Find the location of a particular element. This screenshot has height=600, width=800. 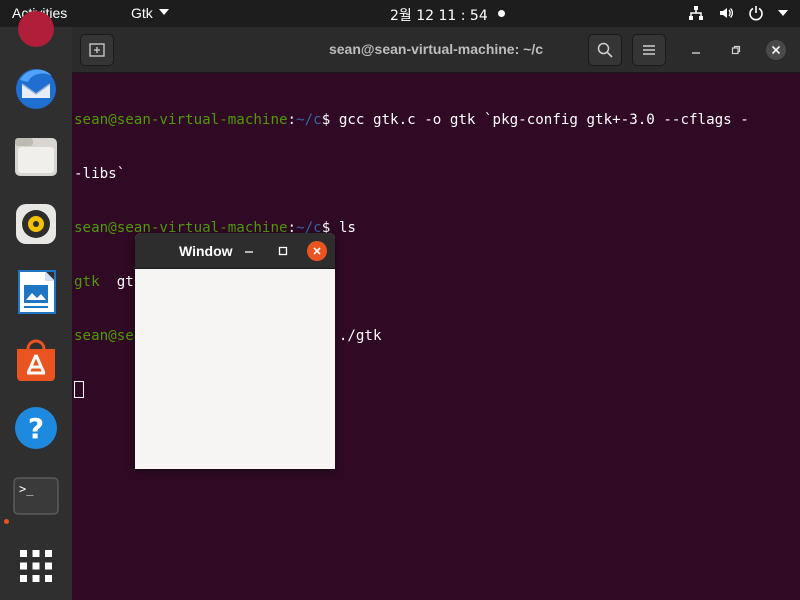

text-cursor is located at coordinates (79, 389).